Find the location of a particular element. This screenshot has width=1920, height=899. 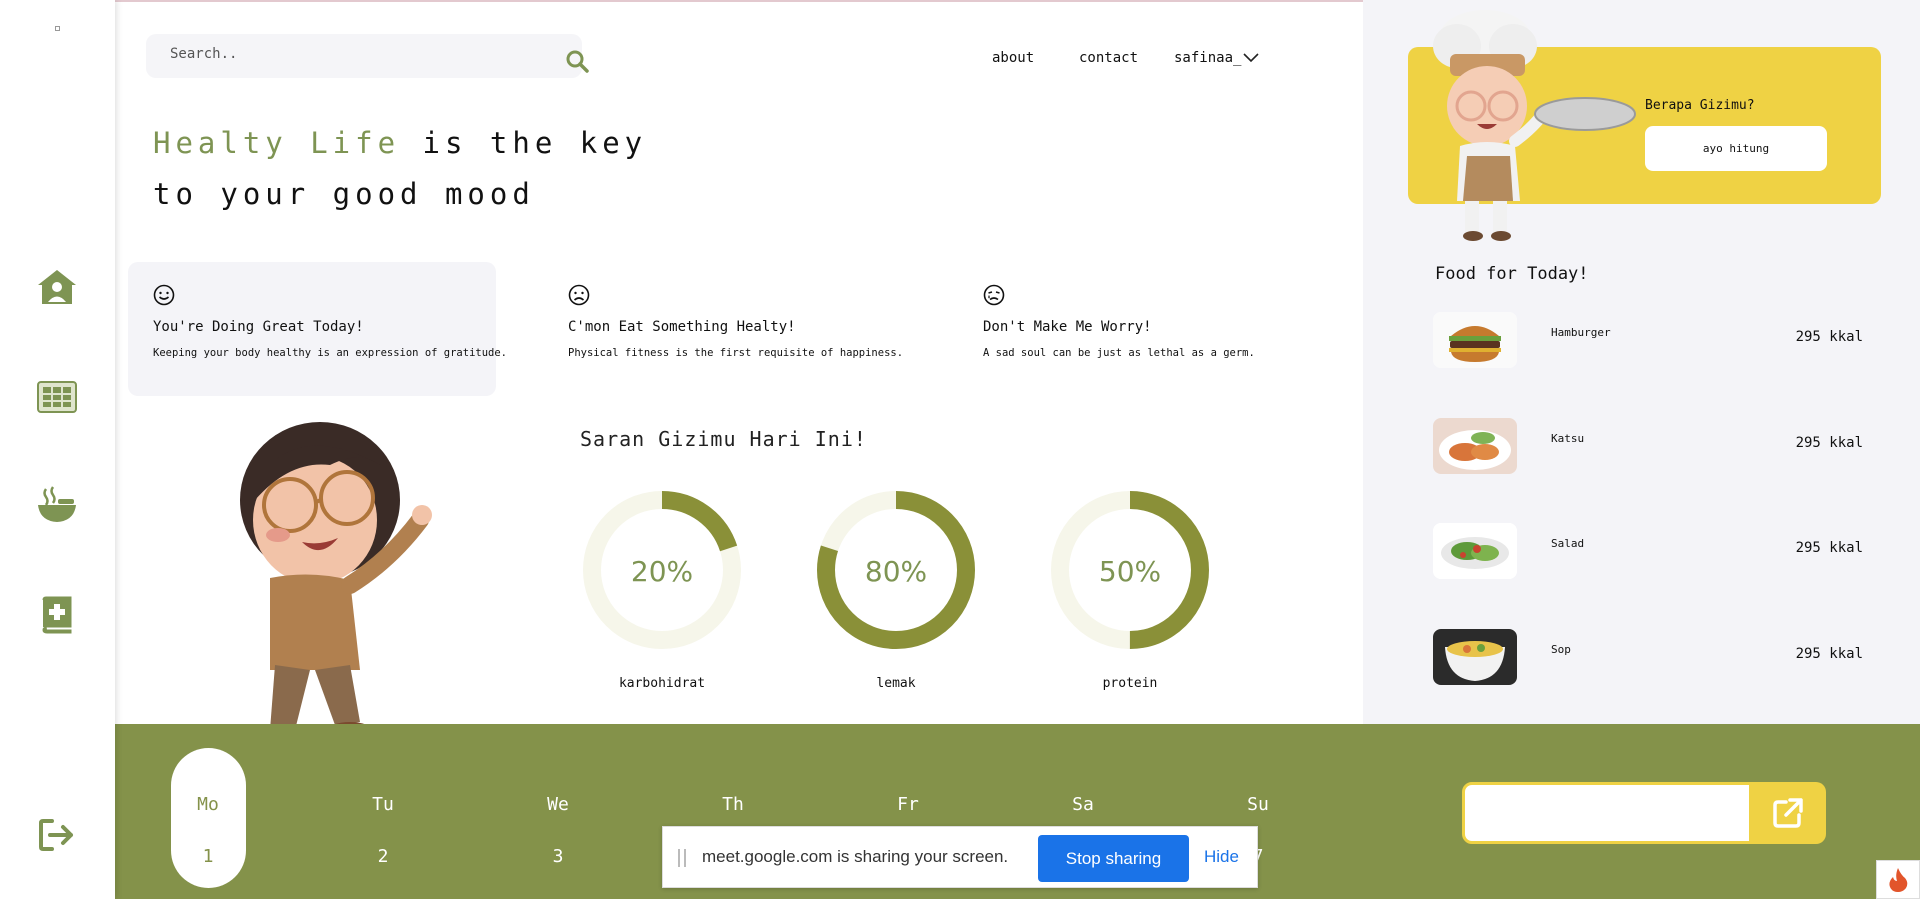

chef-mascot-illustration is located at coordinates (1534, 125).